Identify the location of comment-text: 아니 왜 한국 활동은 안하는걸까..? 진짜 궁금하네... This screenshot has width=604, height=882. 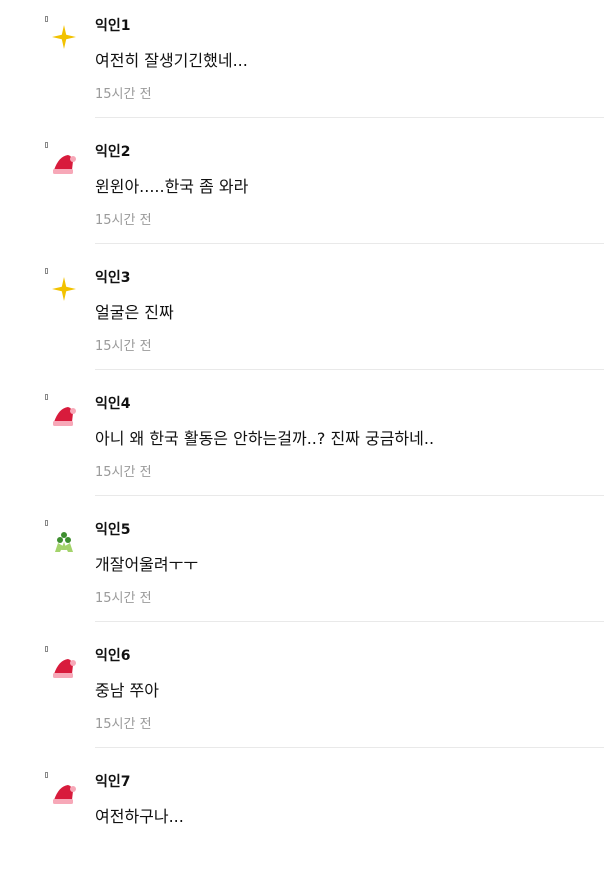
(265, 438).